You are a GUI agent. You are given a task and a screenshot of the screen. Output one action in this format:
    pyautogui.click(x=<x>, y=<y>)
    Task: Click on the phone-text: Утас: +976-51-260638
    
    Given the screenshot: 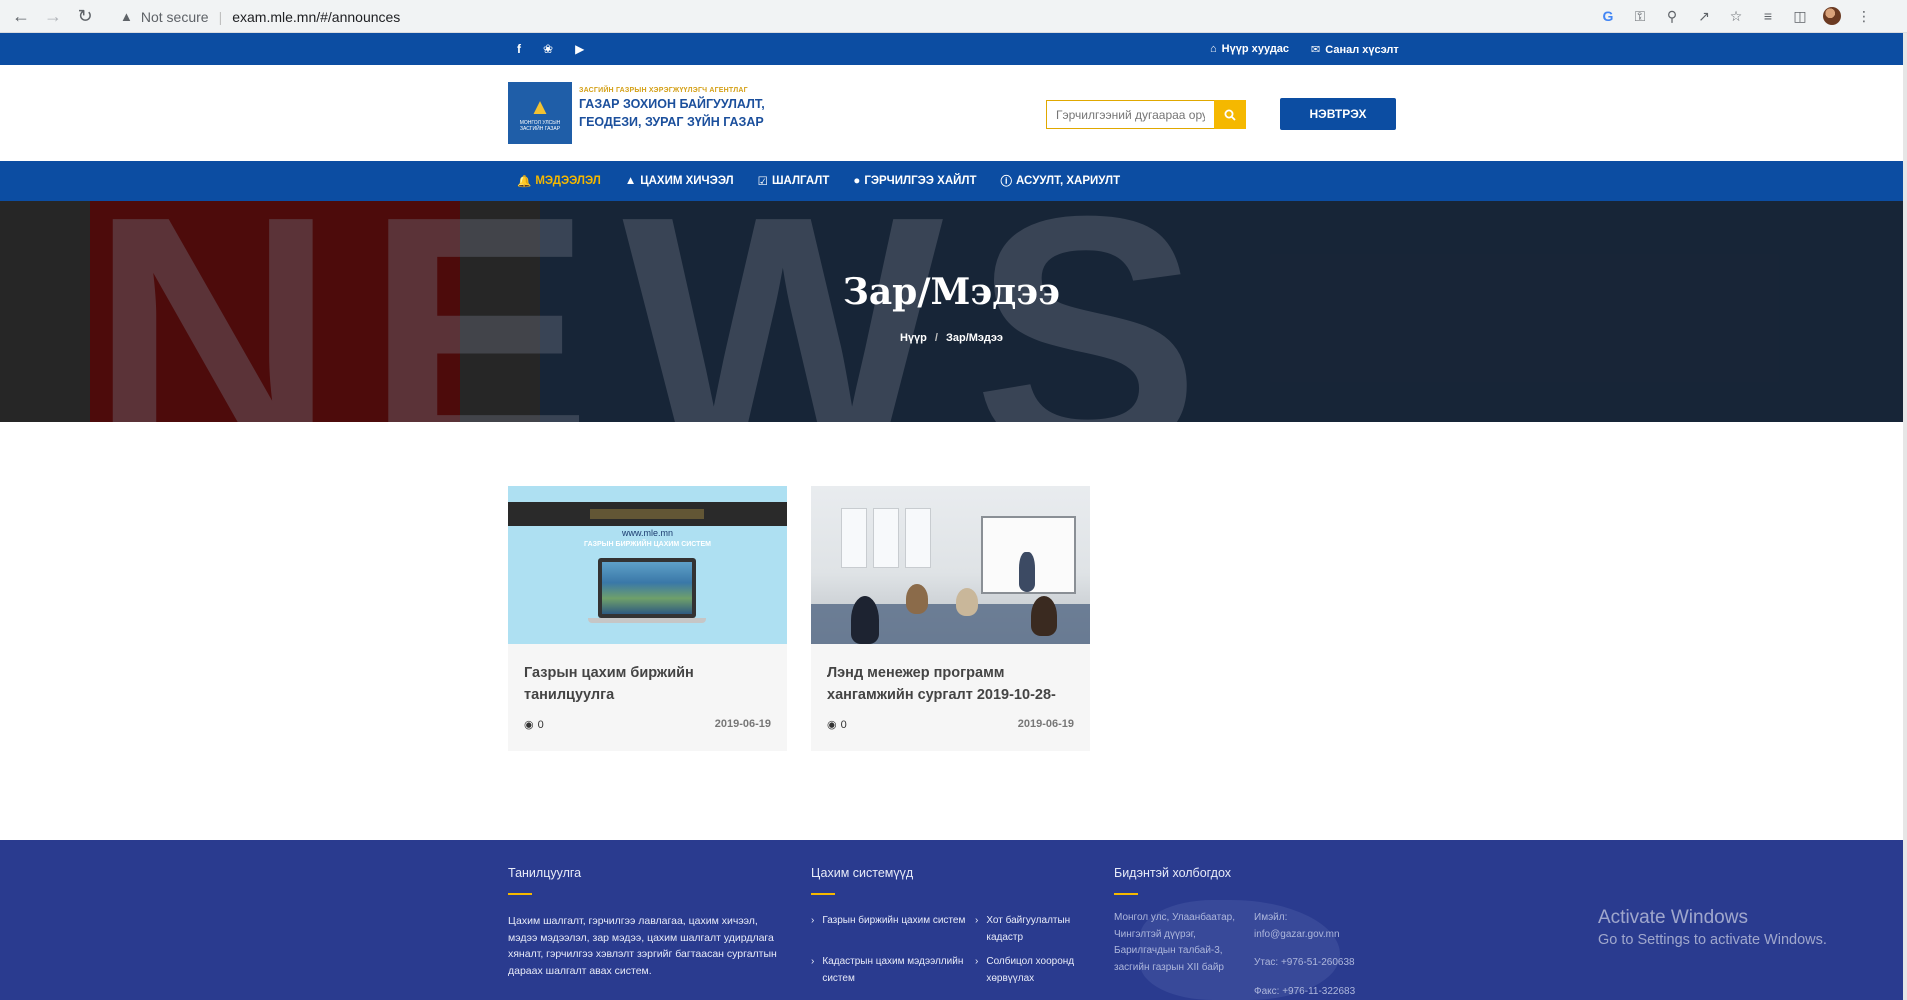 What is the action you would take?
    pyautogui.click(x=1304, y=962)
    